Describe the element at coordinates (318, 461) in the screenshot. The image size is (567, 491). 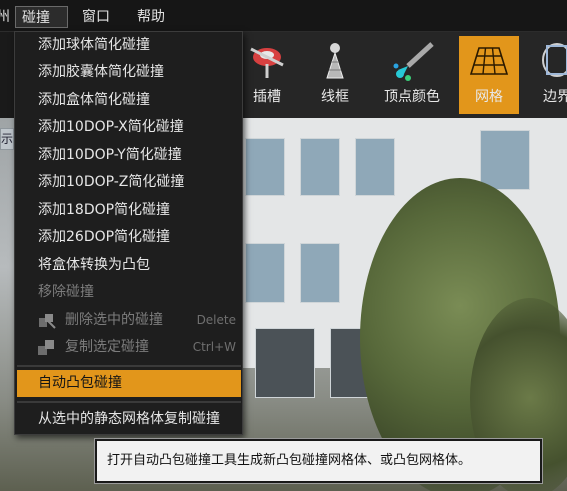
I see `tooltip: 打开自动凸包碰撞工具生成新凸包碰撞网格体、或凸包网格体。` at that location.